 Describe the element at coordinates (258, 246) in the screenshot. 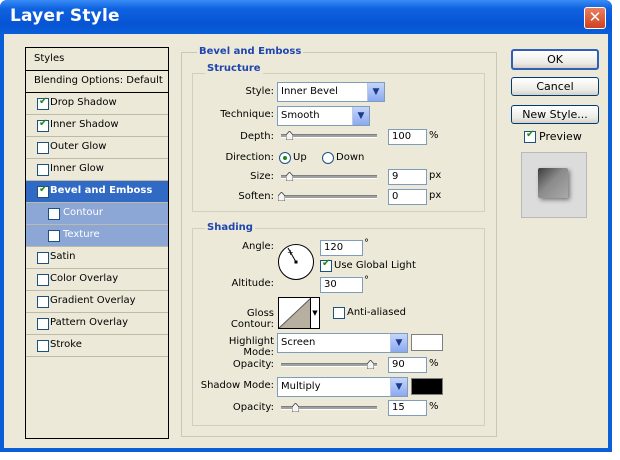

I see `angle-label: Angle:` at that location.